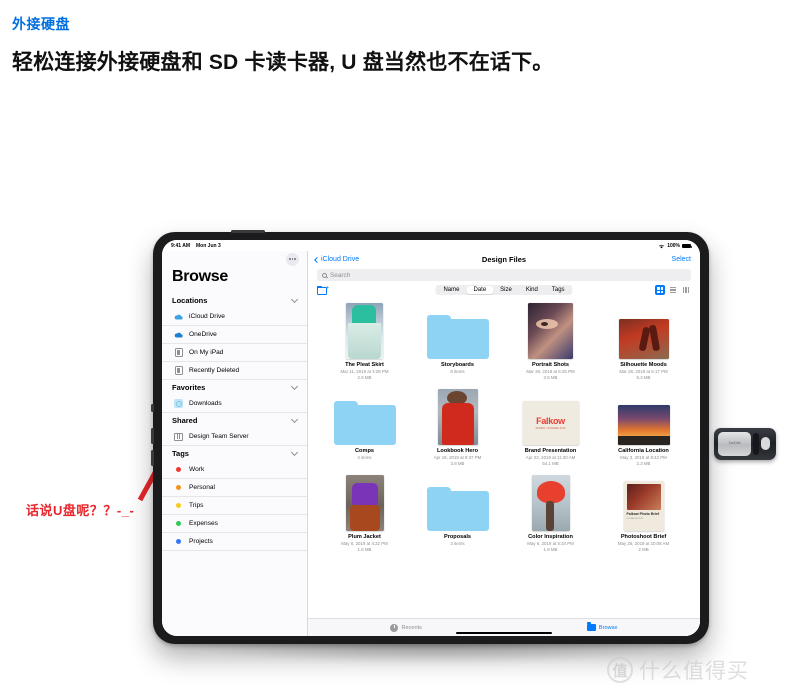 Image resolution: width=804 pixels, height=699 pixels. What do you see at coordinates (234, 524) in the screenshot?
I see `sidebar-item-tag-expenses: Expenses` at bounding box center [234, 524].